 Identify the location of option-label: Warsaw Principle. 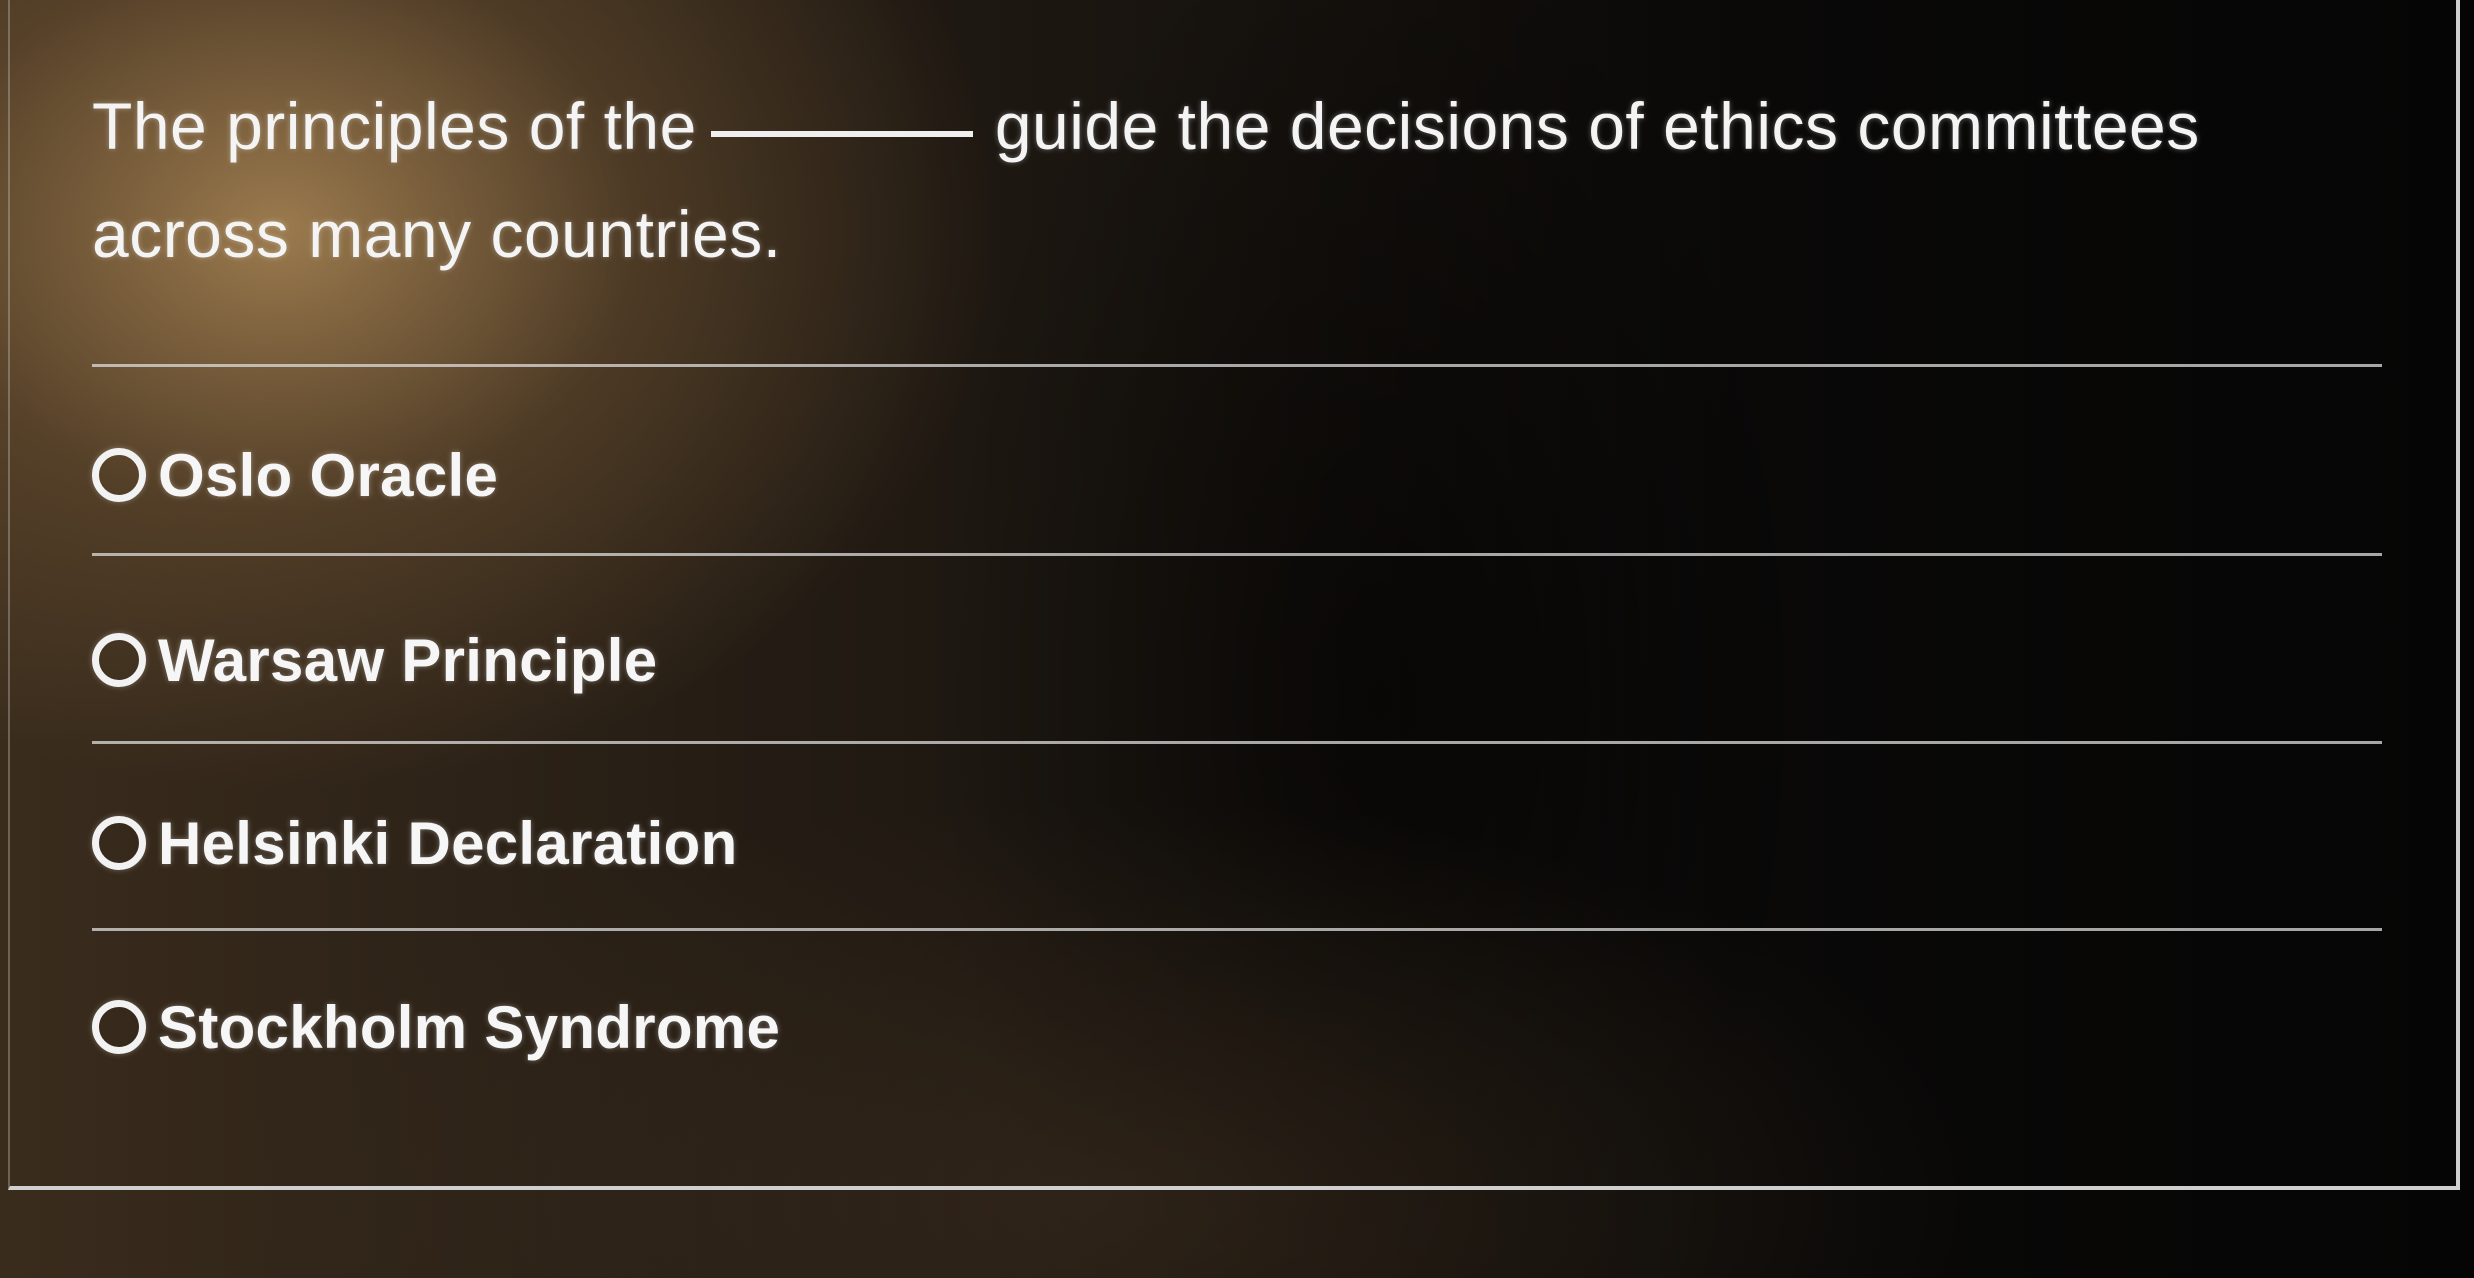
(408, 660).